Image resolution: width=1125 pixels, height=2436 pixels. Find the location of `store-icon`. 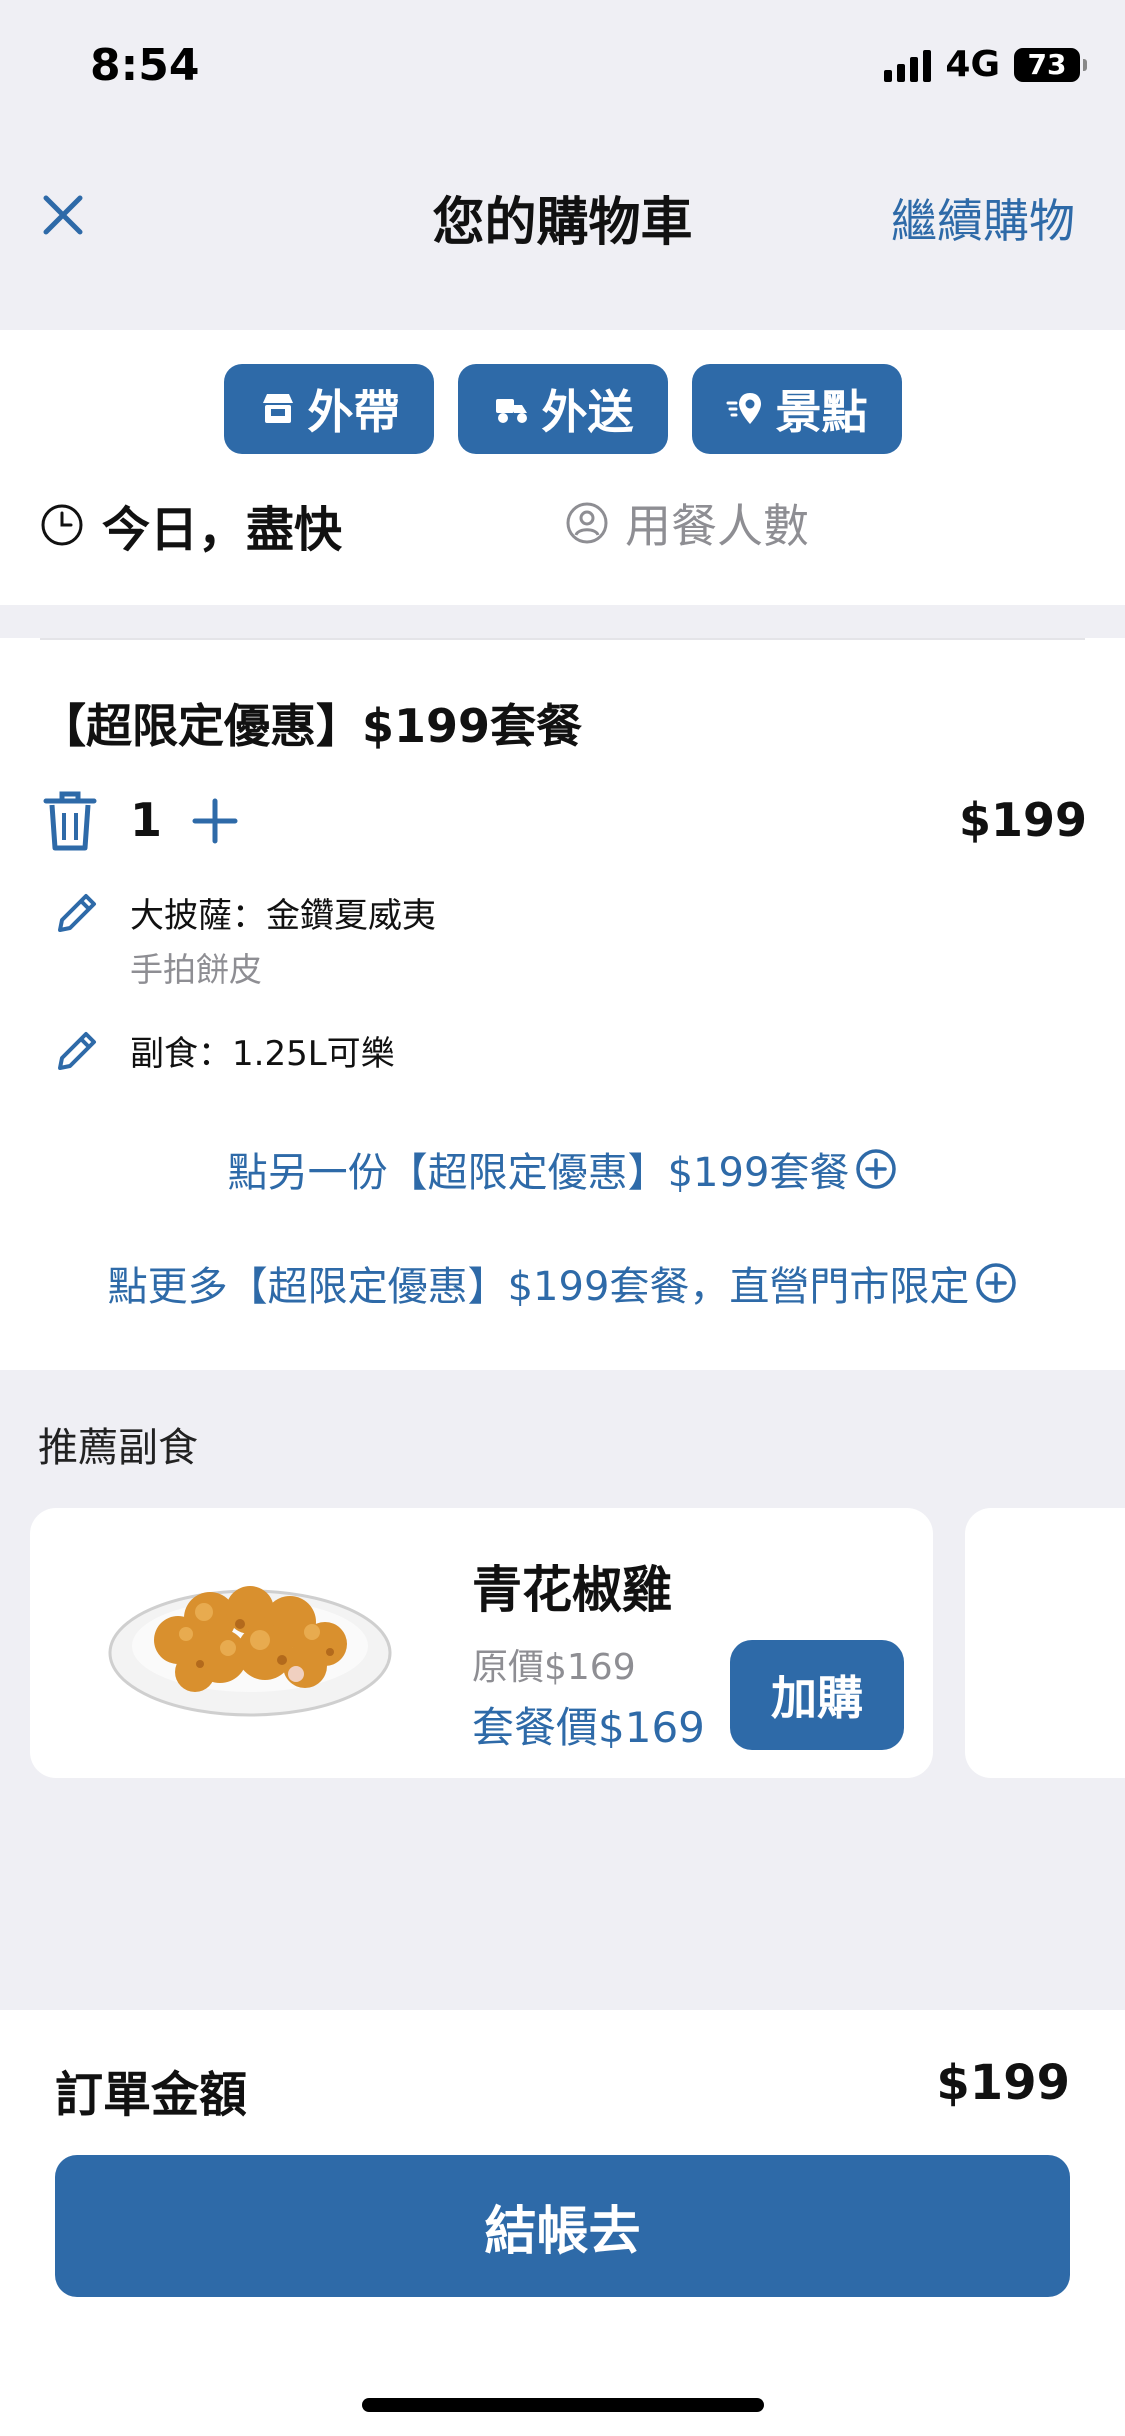

store-icon is located at coordinates (277, 408).